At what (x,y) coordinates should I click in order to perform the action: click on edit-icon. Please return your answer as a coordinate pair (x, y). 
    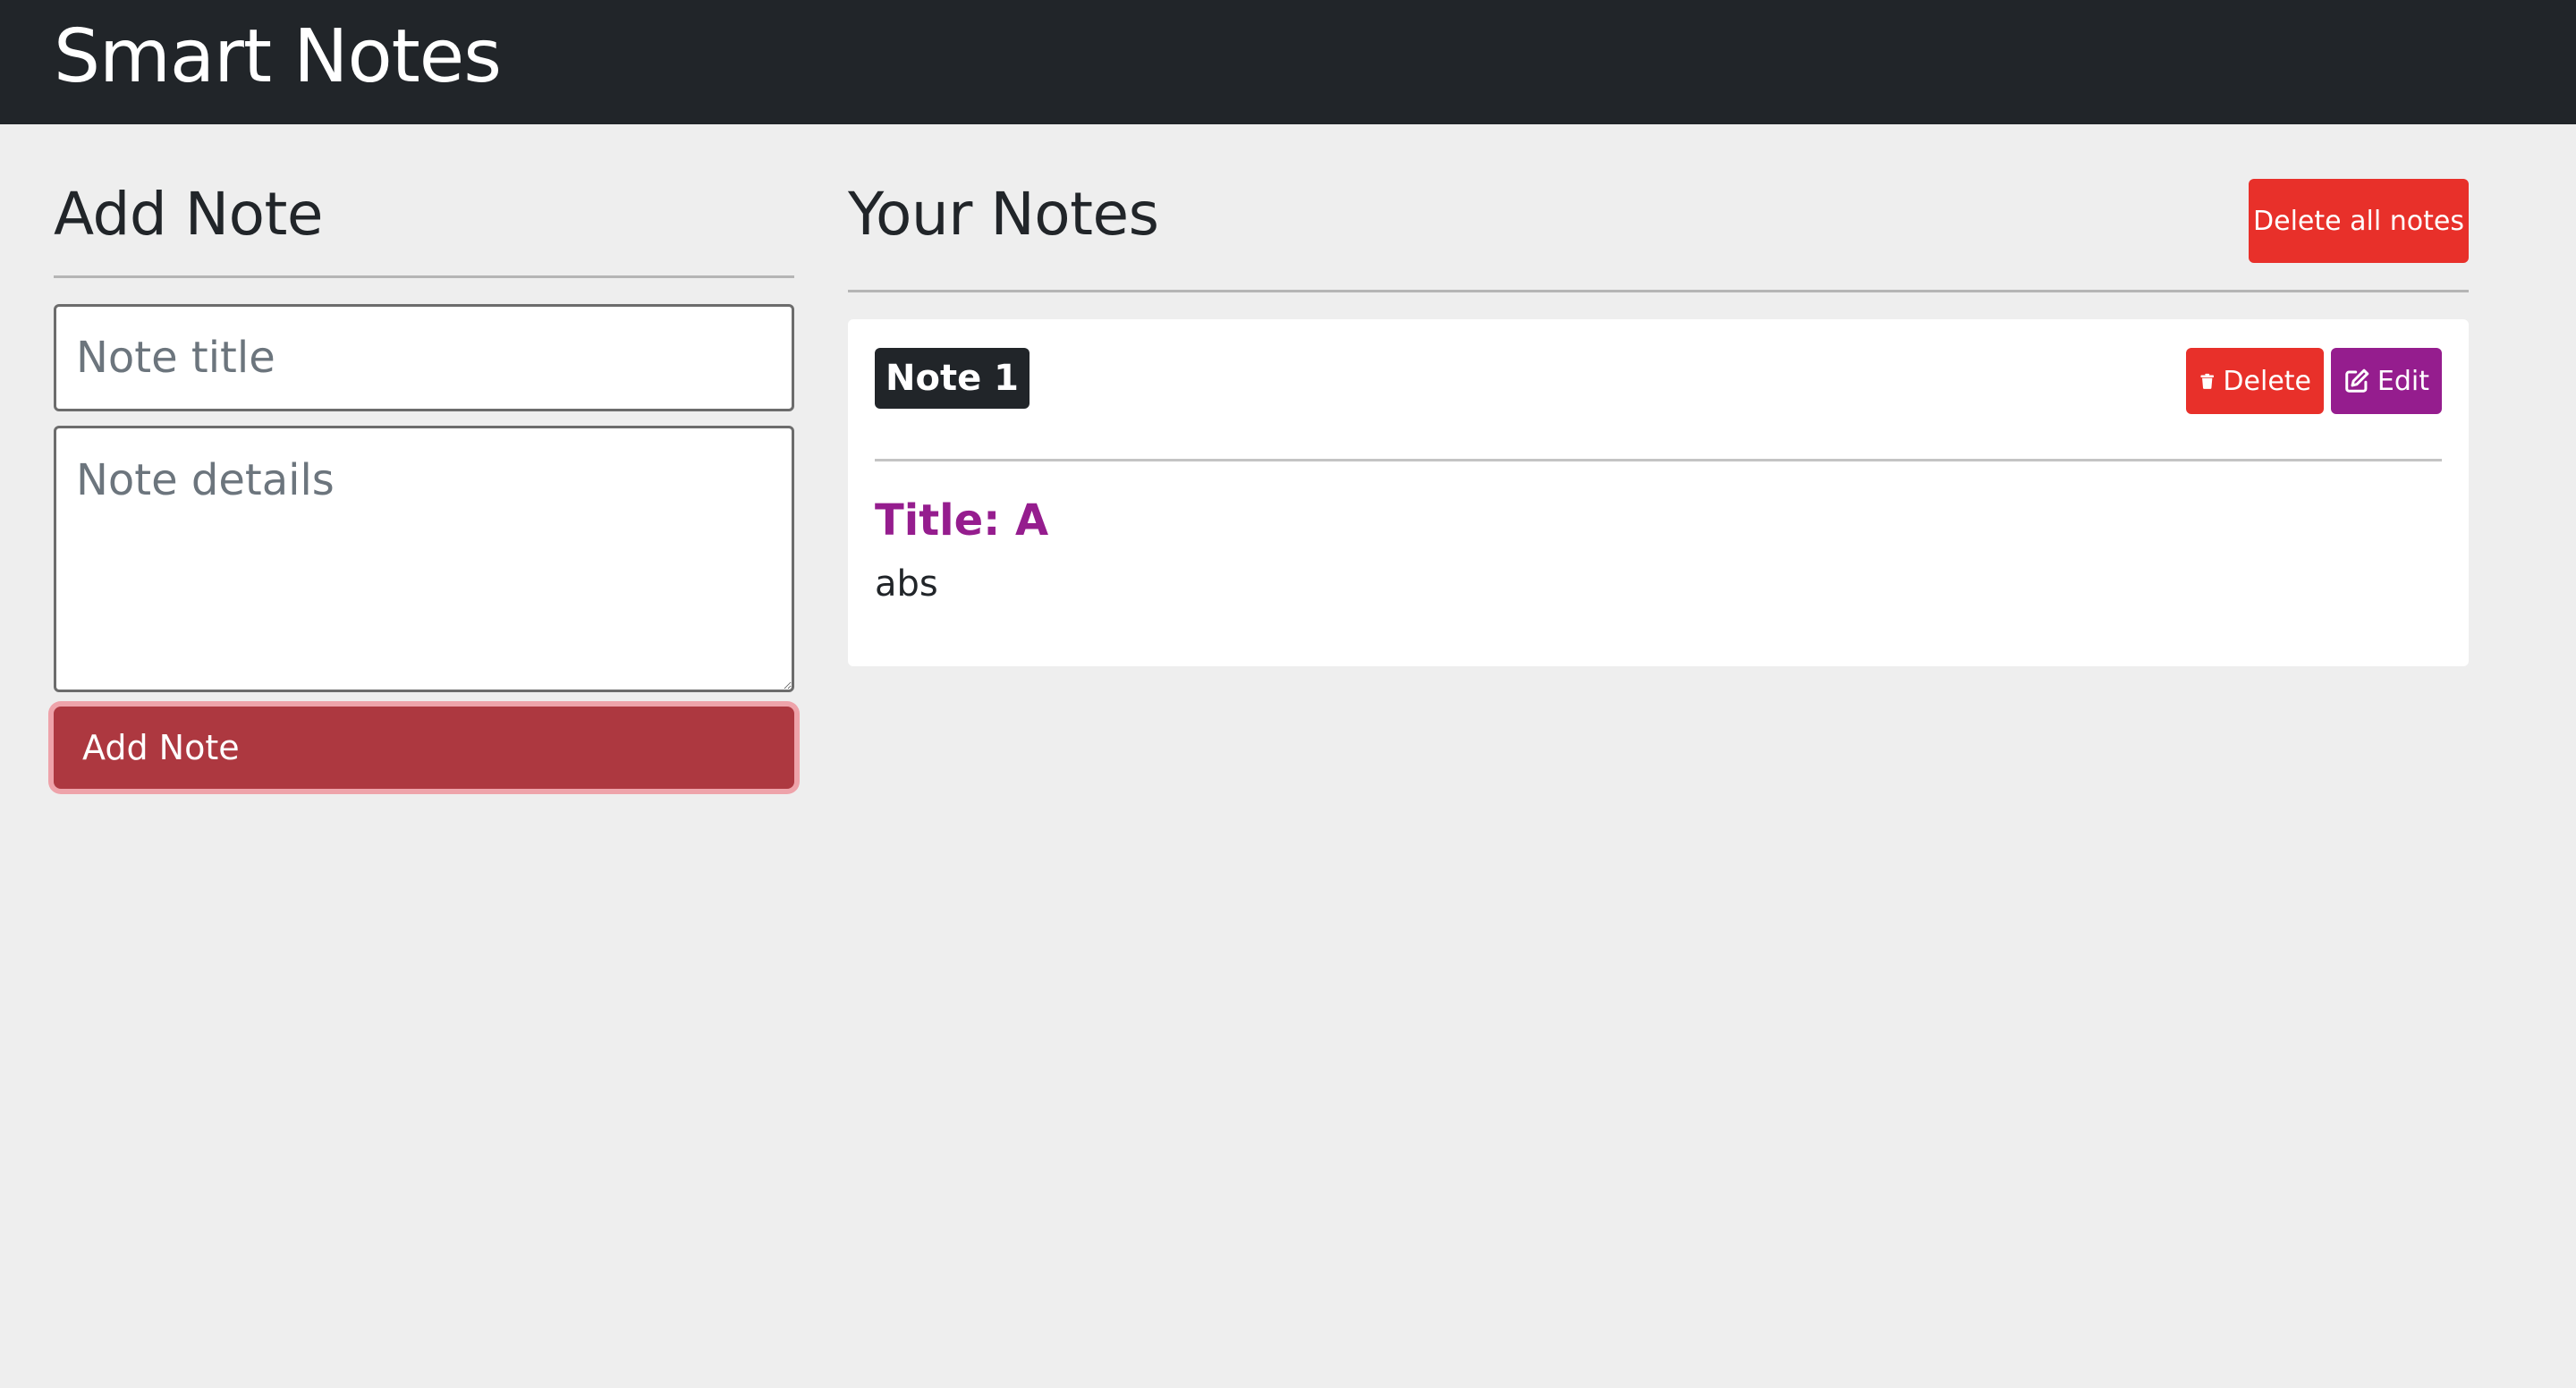
    Looking at the image, I should click on (2357, 380).